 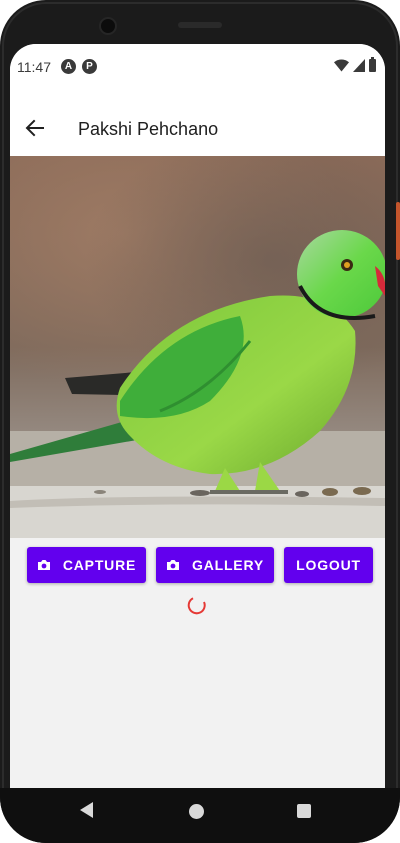 I want to click on system-nav-bar, so click(x=200, y=815).